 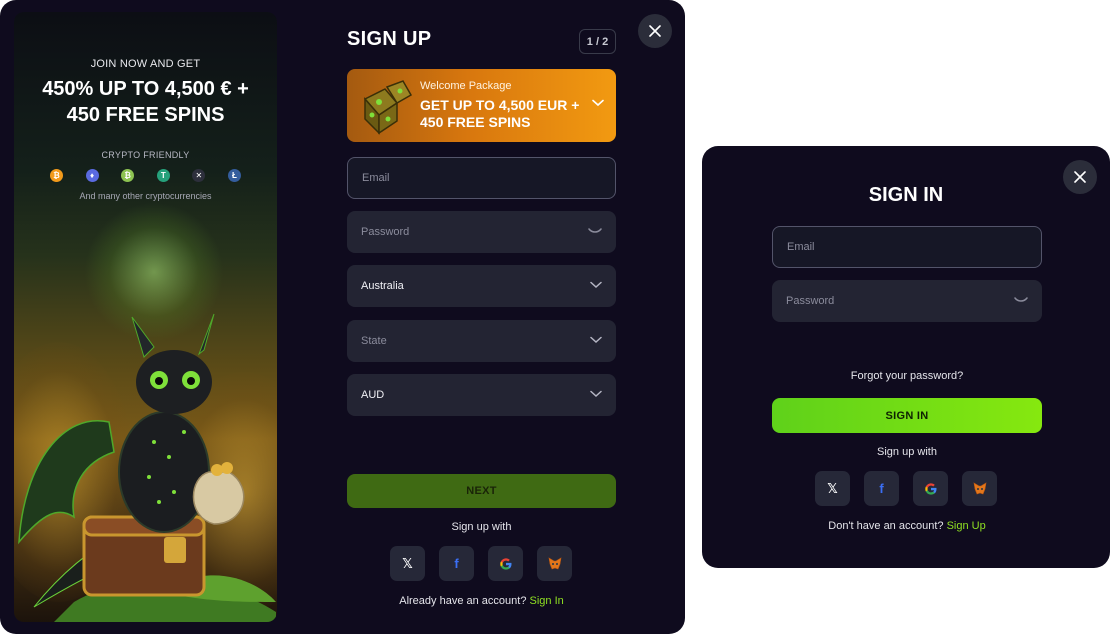 I want to click on signin-password-field, so click(x=907, y=301).